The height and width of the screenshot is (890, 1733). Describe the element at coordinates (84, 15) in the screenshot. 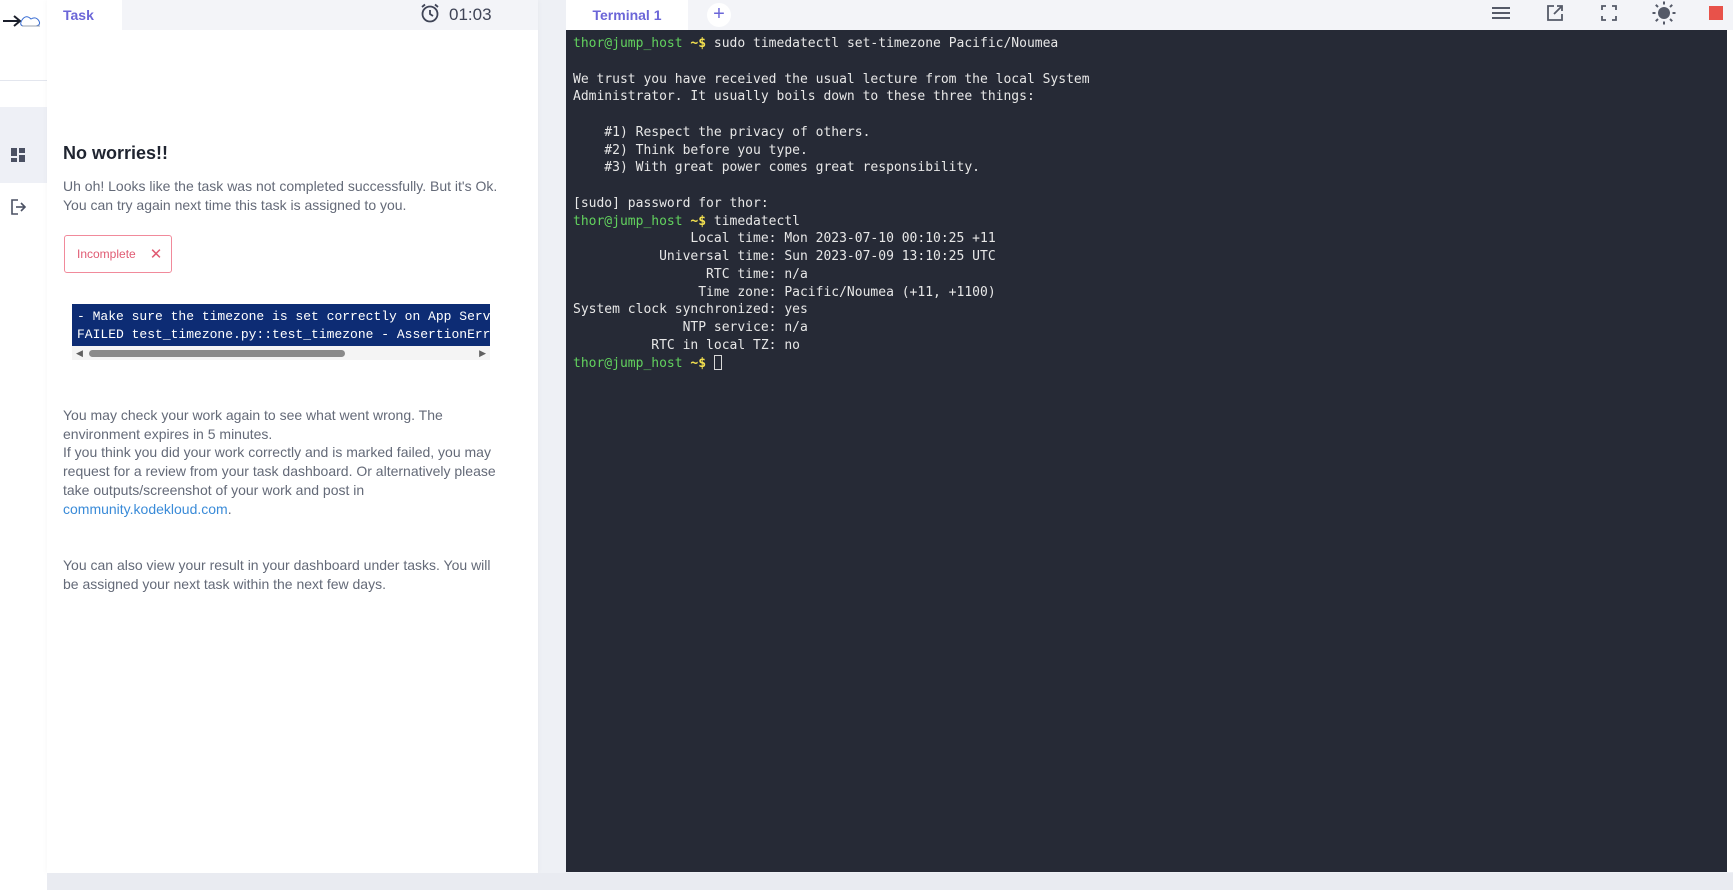

I see `tab-task: Task` at that location.